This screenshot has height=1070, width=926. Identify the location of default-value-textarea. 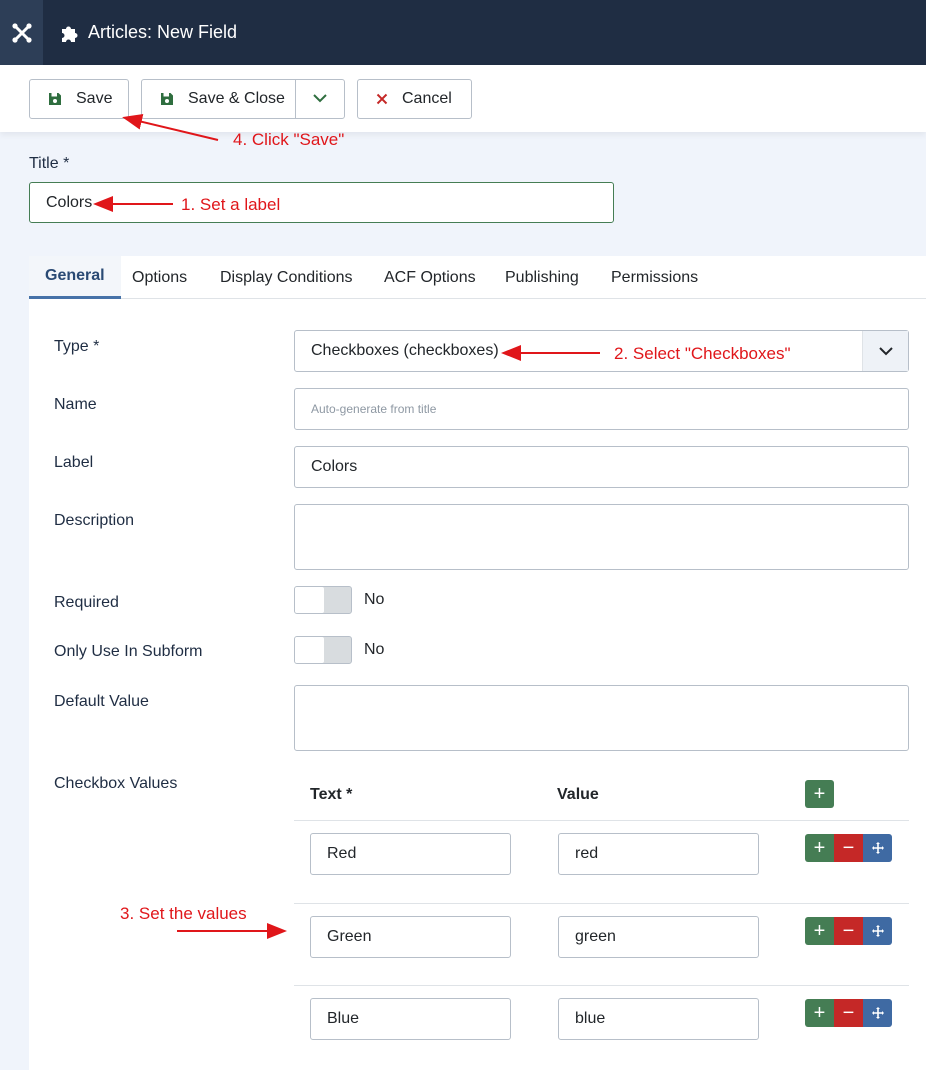
(601, 718).